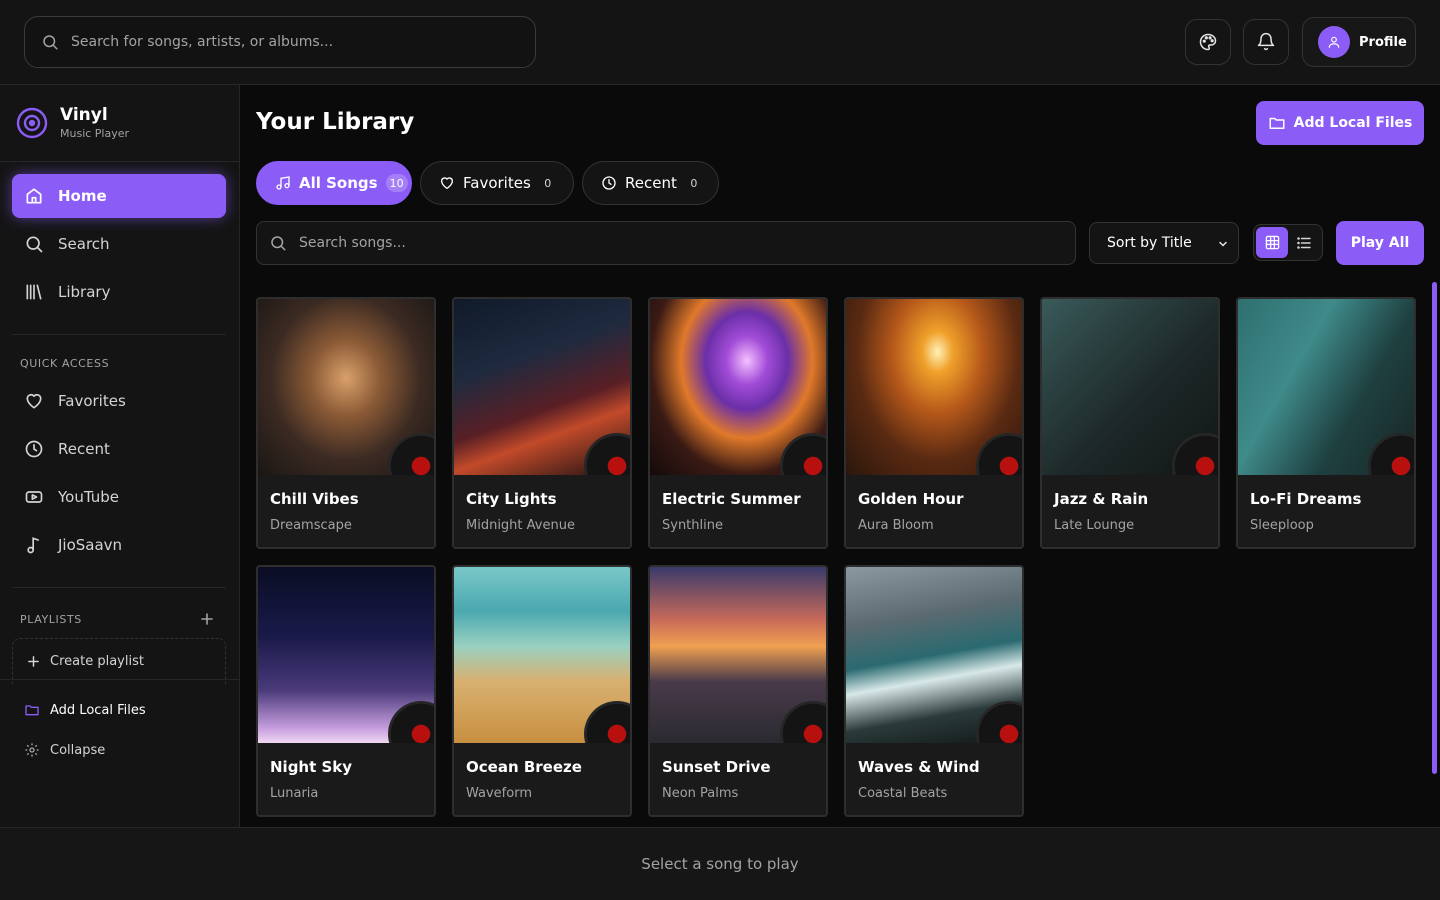 This screenshot has width=1440, height=900. Describe the element at coordinates (1326, 423) in the screenshot. I see `song-card: Lo-Fi Dreams Sleeploop` at that location.